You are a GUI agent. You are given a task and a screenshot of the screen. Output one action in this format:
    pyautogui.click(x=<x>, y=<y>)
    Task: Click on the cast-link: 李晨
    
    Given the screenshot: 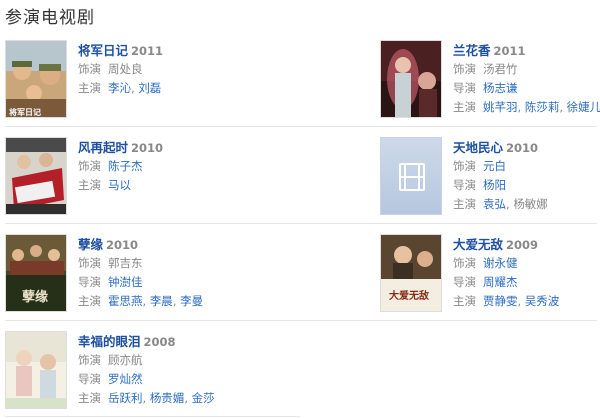 What is the action you would take?
    pyautogui.click(x=161, y=301)
    